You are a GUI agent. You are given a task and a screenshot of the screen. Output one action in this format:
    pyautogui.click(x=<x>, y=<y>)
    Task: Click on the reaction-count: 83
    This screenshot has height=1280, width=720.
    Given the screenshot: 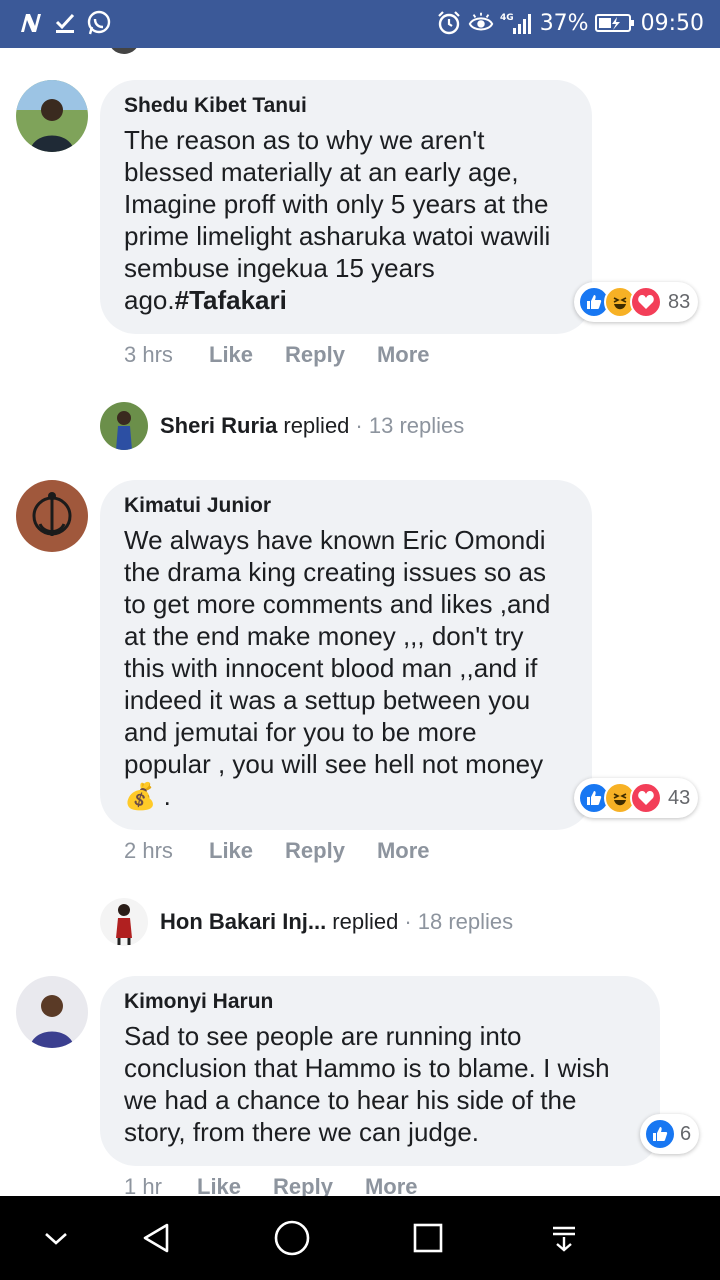 What is the action you would take?
    pyautogui.click(x=679, y=301)
    